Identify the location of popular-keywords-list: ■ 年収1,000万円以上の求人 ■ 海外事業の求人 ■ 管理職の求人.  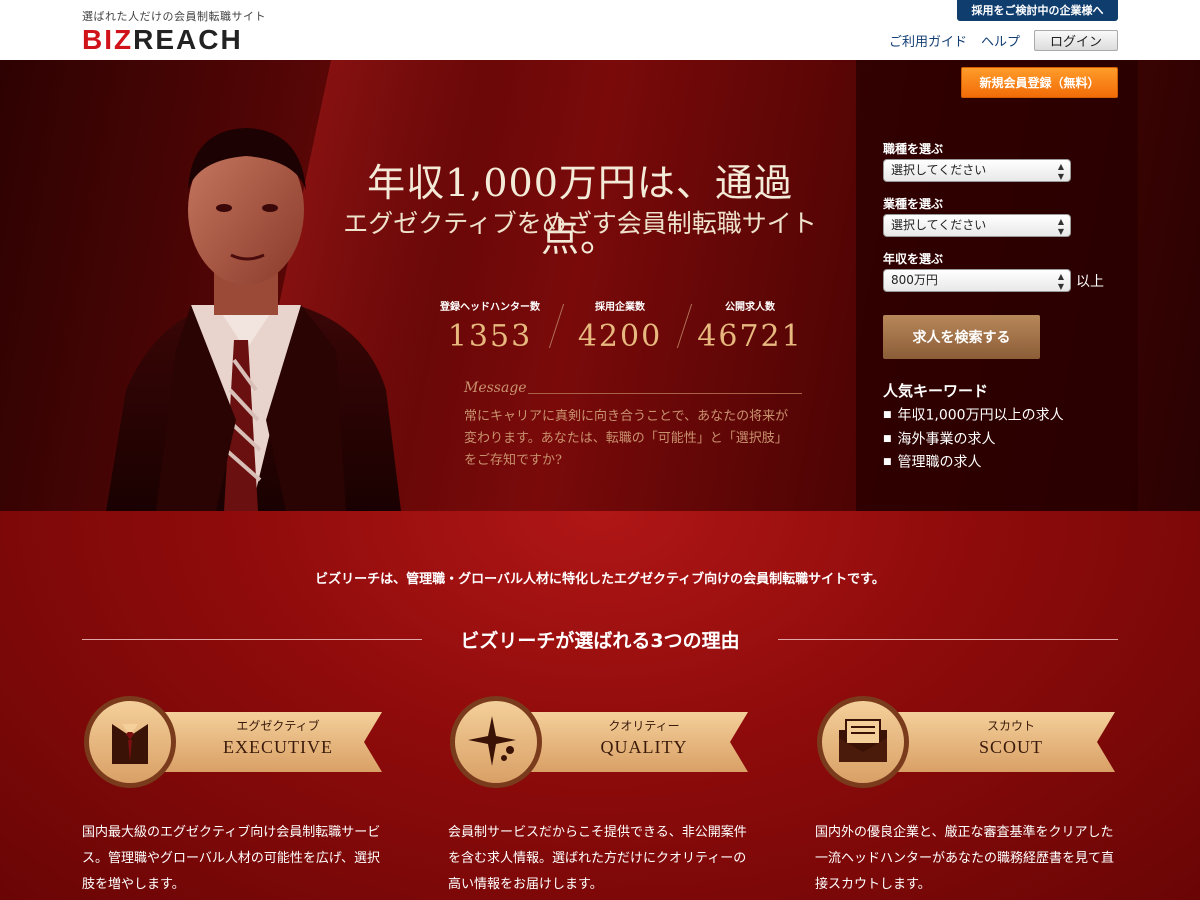
(973, 439).